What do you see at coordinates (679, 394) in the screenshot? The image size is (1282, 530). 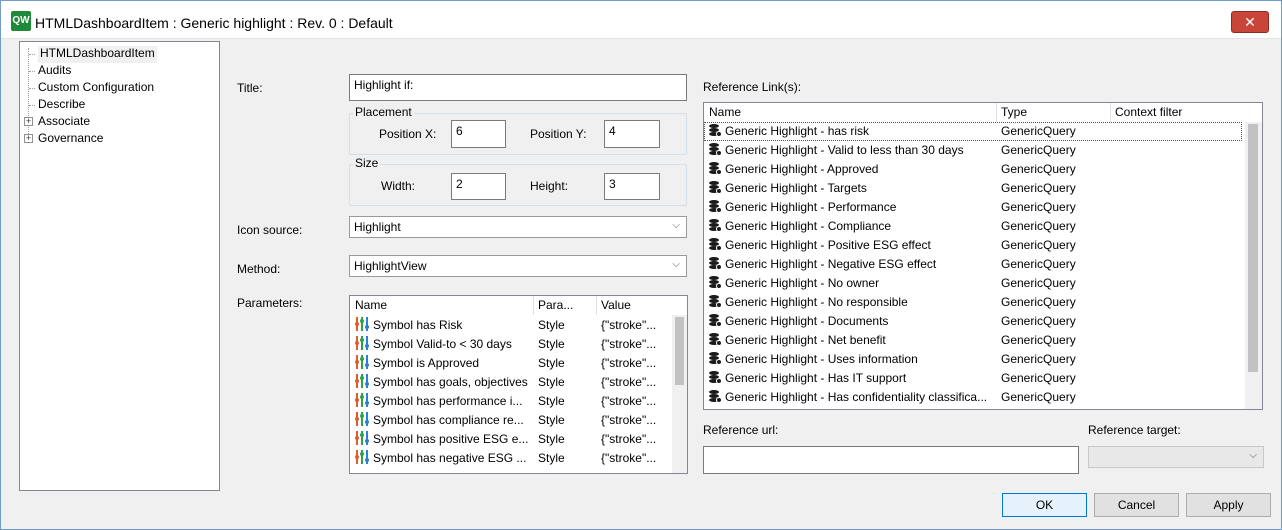 I see `parameters-scrollbar` at bounding box center [679, 394].